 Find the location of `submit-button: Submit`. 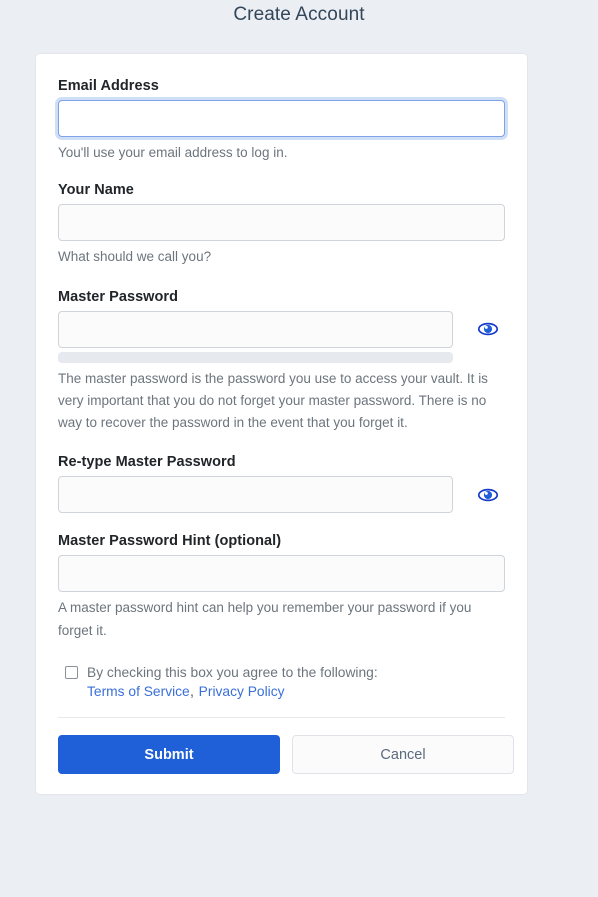

submit-button: Submit is located at coordinates (169, 755).